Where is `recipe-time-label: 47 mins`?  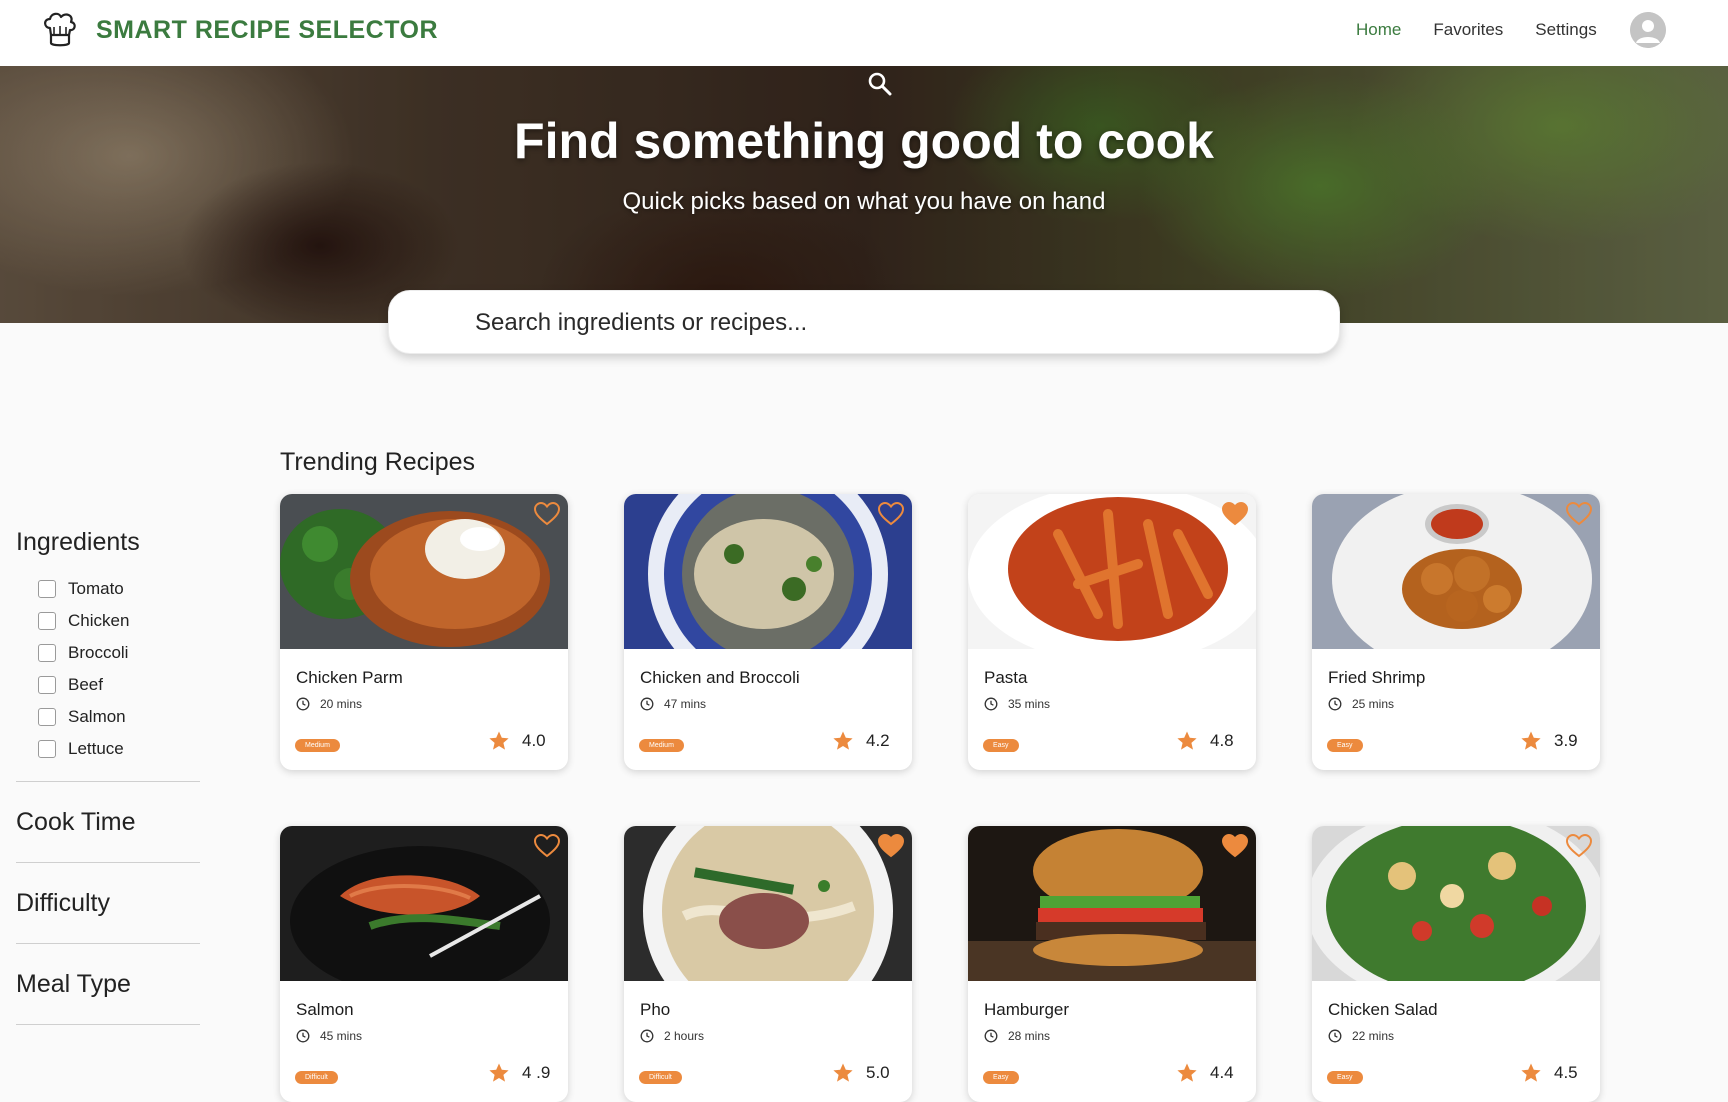 recipe-time-label: 47 mins is located at coordinates (685, 704).